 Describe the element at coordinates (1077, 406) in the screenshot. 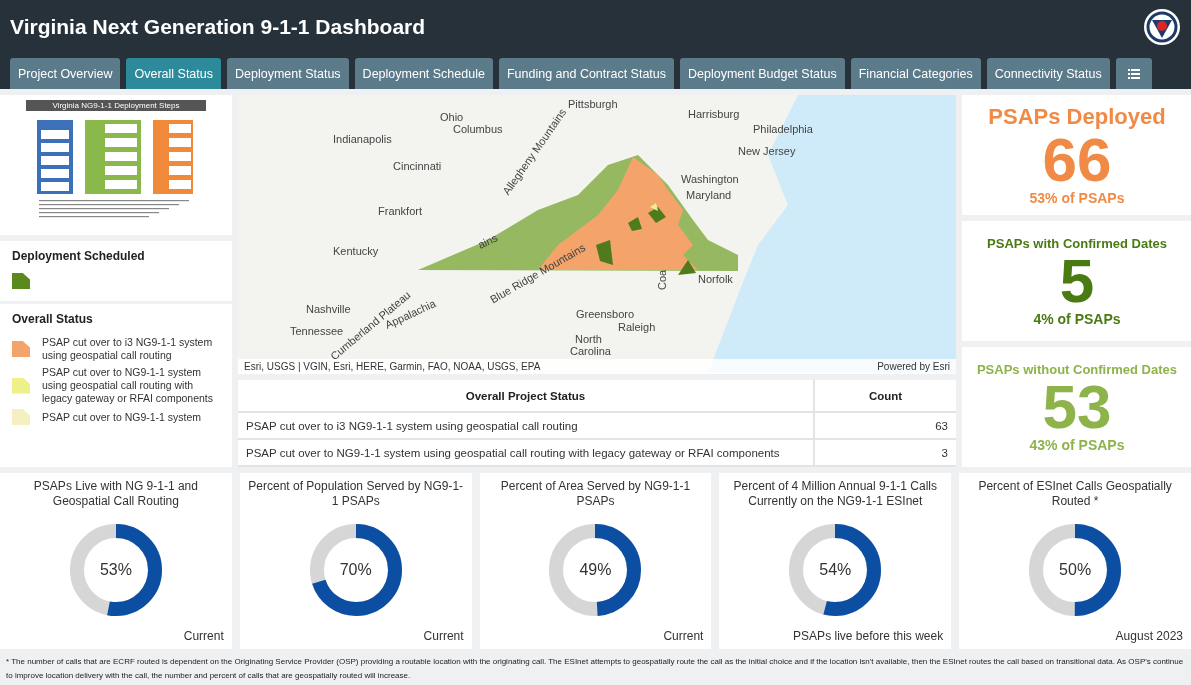

I see `kpi-value: 53` at that location.